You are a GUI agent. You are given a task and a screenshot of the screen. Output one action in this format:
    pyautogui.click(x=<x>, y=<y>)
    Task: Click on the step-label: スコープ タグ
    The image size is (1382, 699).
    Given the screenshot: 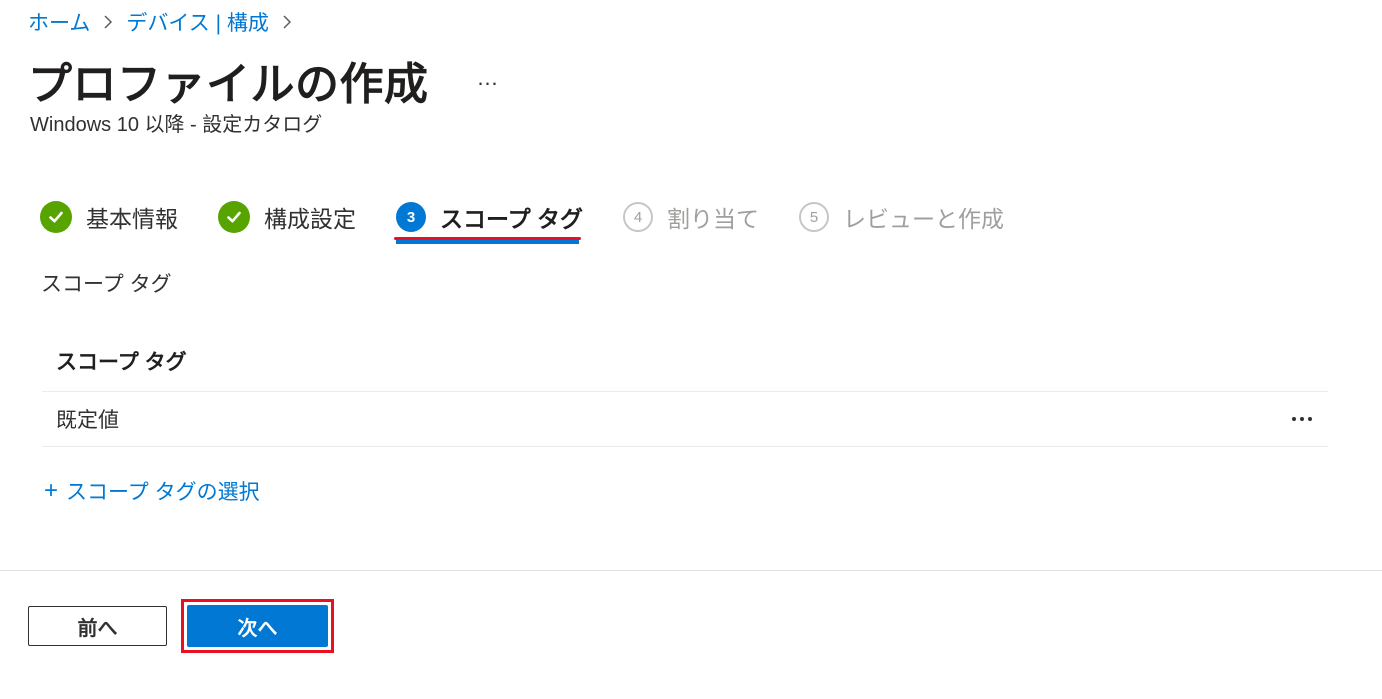 What is the action you would take?
    pyautogui.click(x=512, y=219)
    